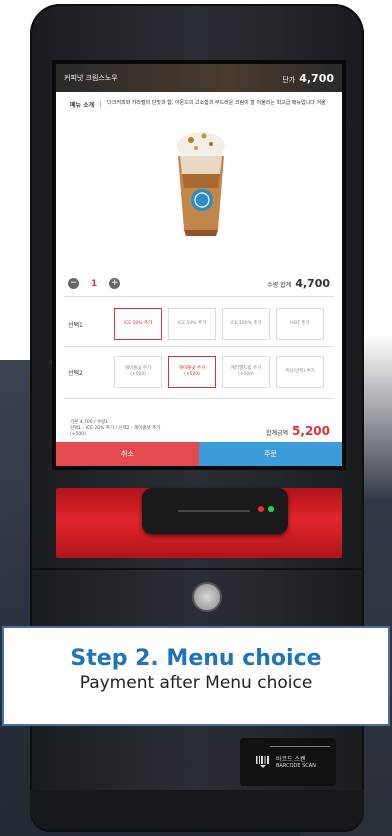 This screenshot has height=836, width=392. Describe the element at coordinates (207, 597) in the screenshot. I see `power-button` at that location.